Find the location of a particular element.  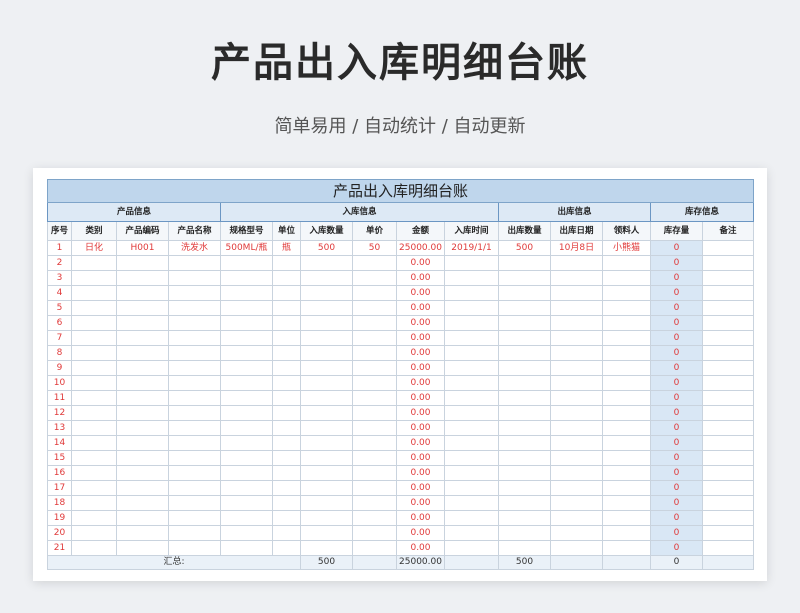

cell-seq: 13 is located at coordinates (59, 428).